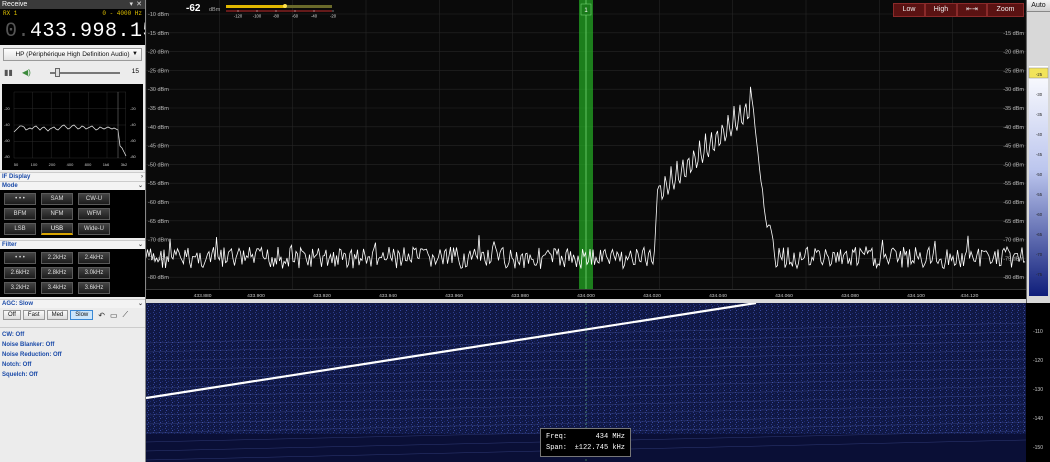  I want to click on high-button: High, so click(941, 10).